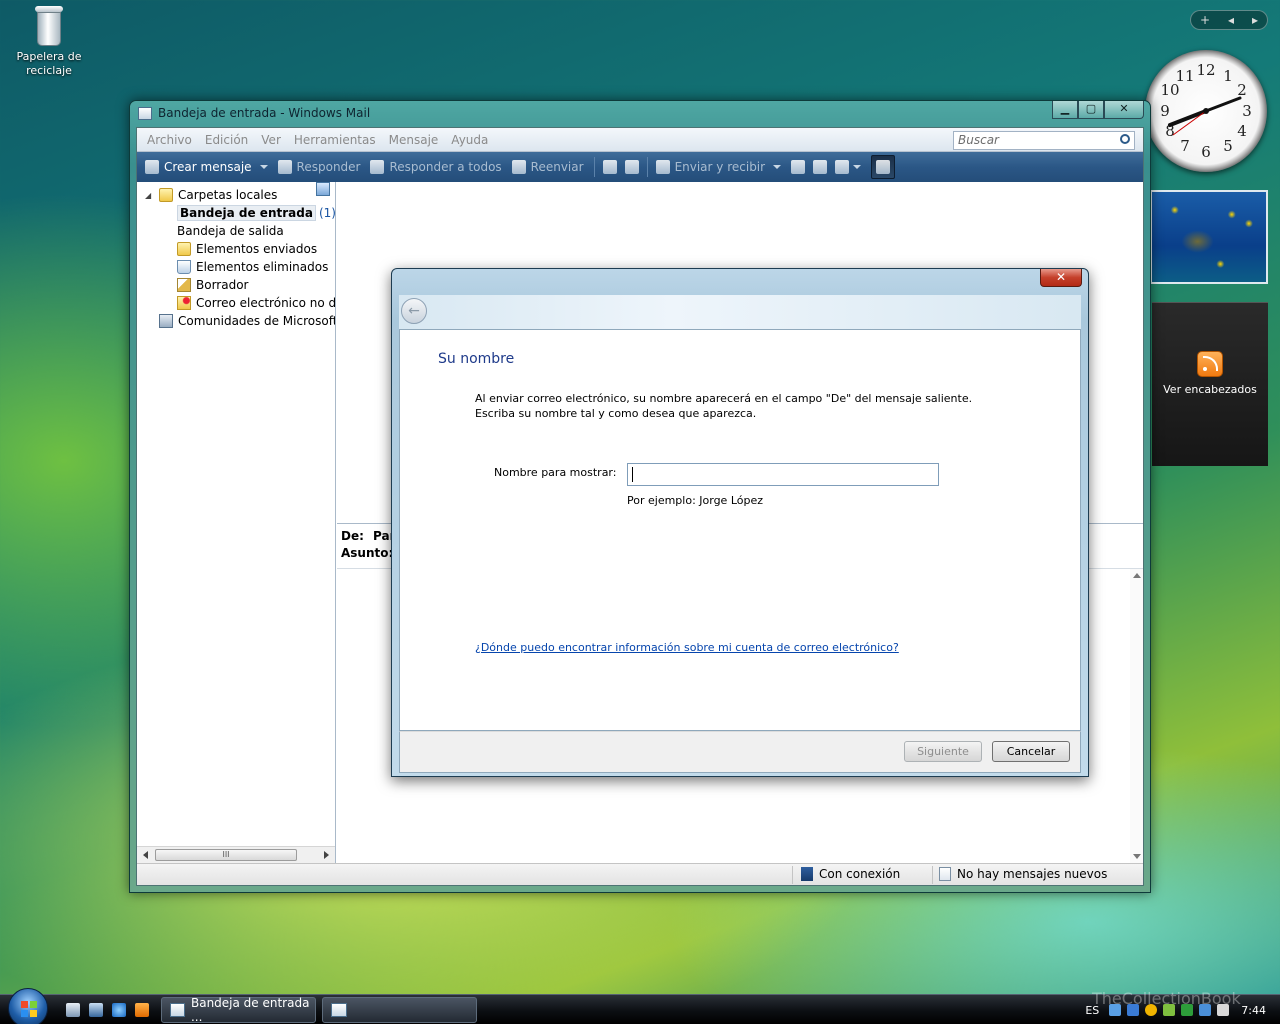 The width and height of the screenshot is (1280, 1024). What do you see at coordinates (208, 167) in the screenshot?
I see `new-message-label: Crear mensaje` at bounding box center [208, 167].